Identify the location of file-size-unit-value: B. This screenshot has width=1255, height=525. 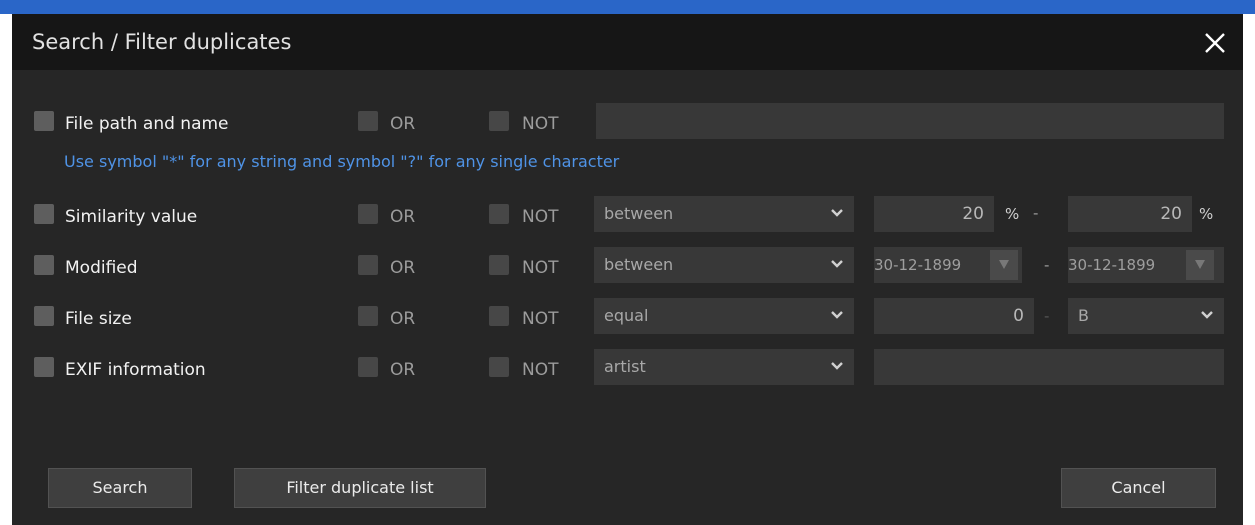
(1083, 315).